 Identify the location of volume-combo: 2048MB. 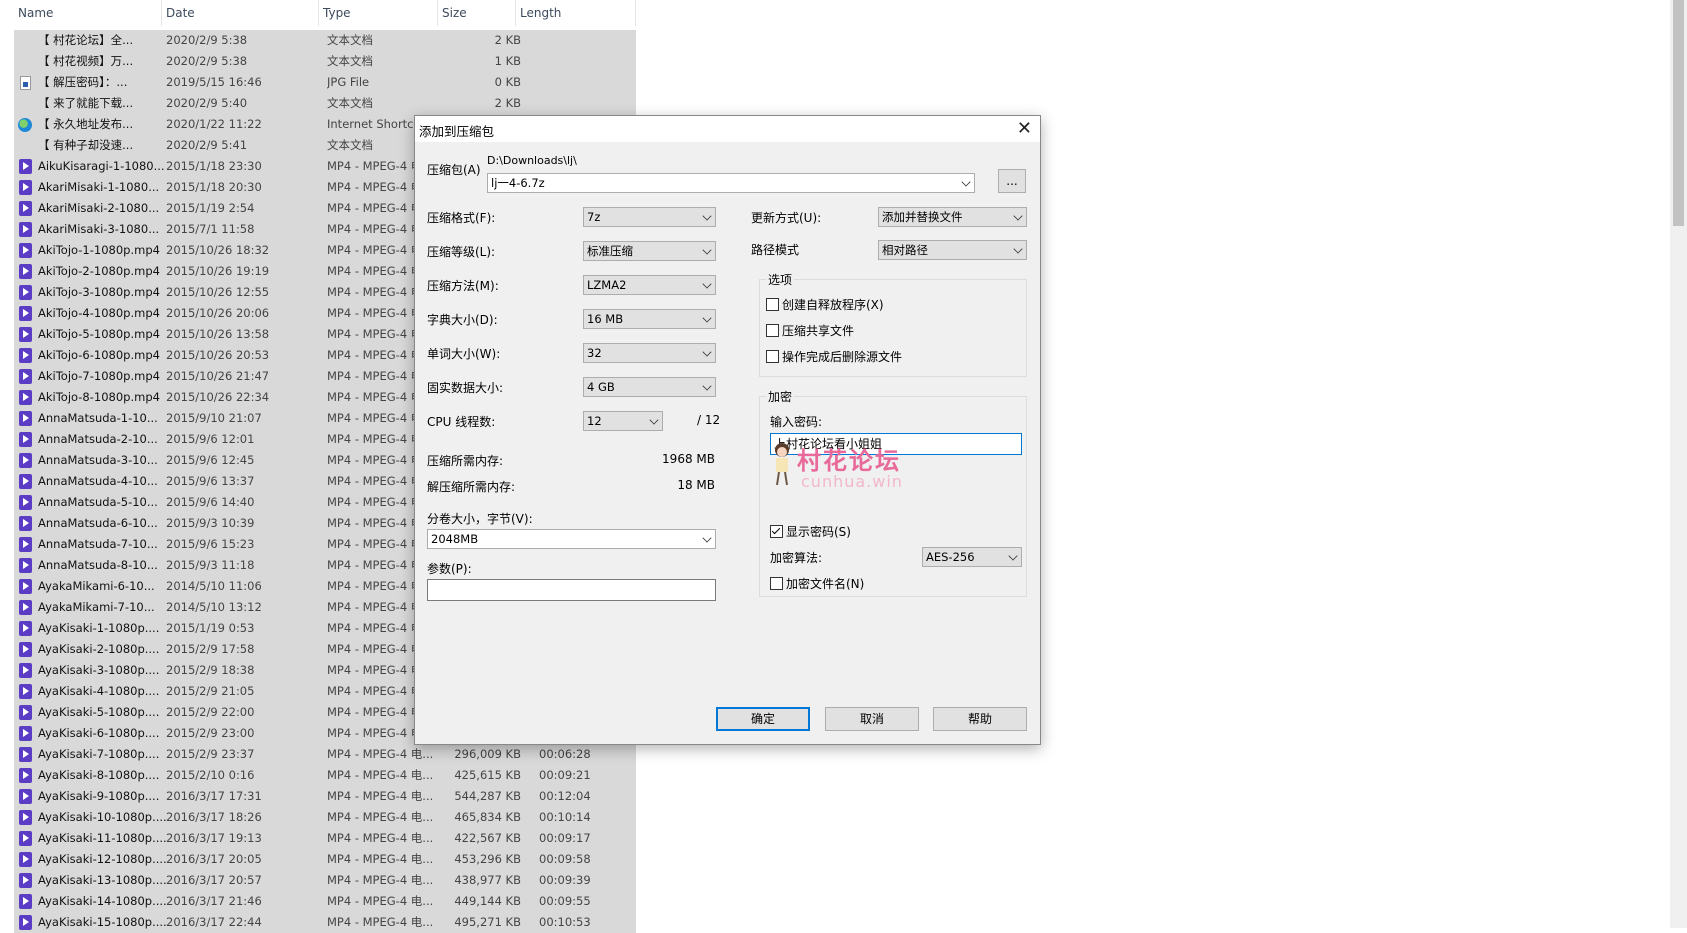
(571, 539).